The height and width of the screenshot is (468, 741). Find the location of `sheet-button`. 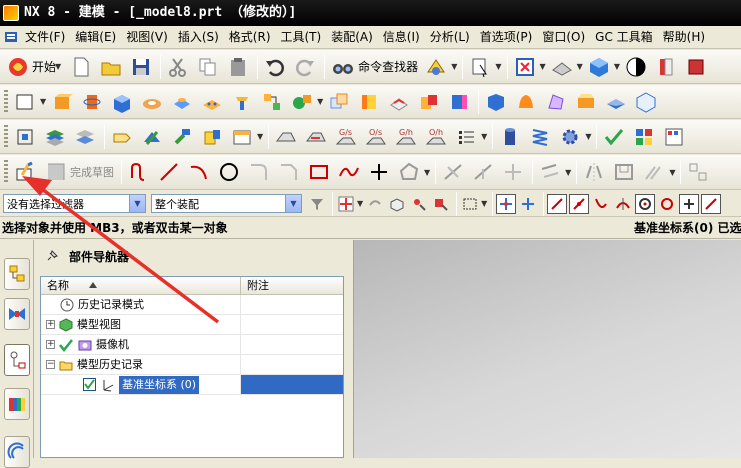

sheet-button is located at coordinates (646, 102).